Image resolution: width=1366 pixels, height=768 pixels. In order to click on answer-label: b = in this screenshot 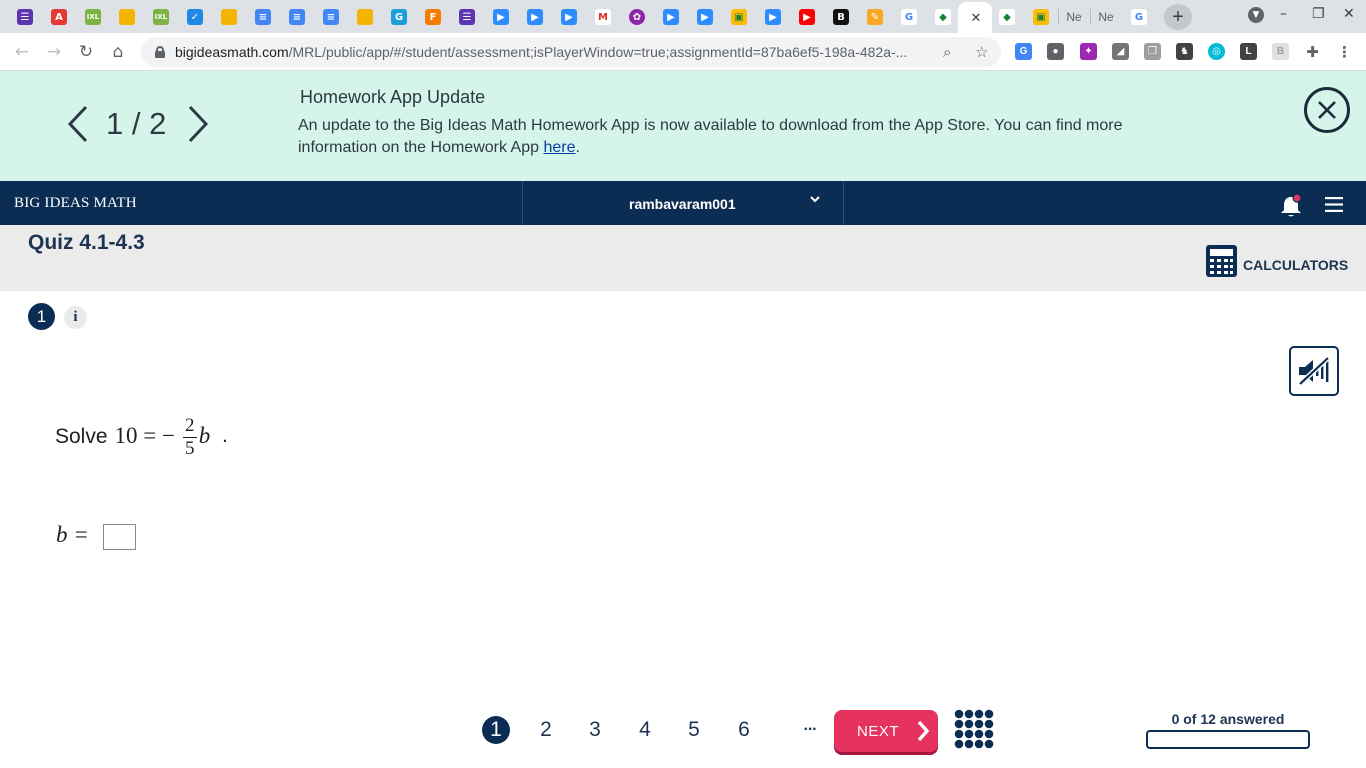, I will do `click(72, 534)`.